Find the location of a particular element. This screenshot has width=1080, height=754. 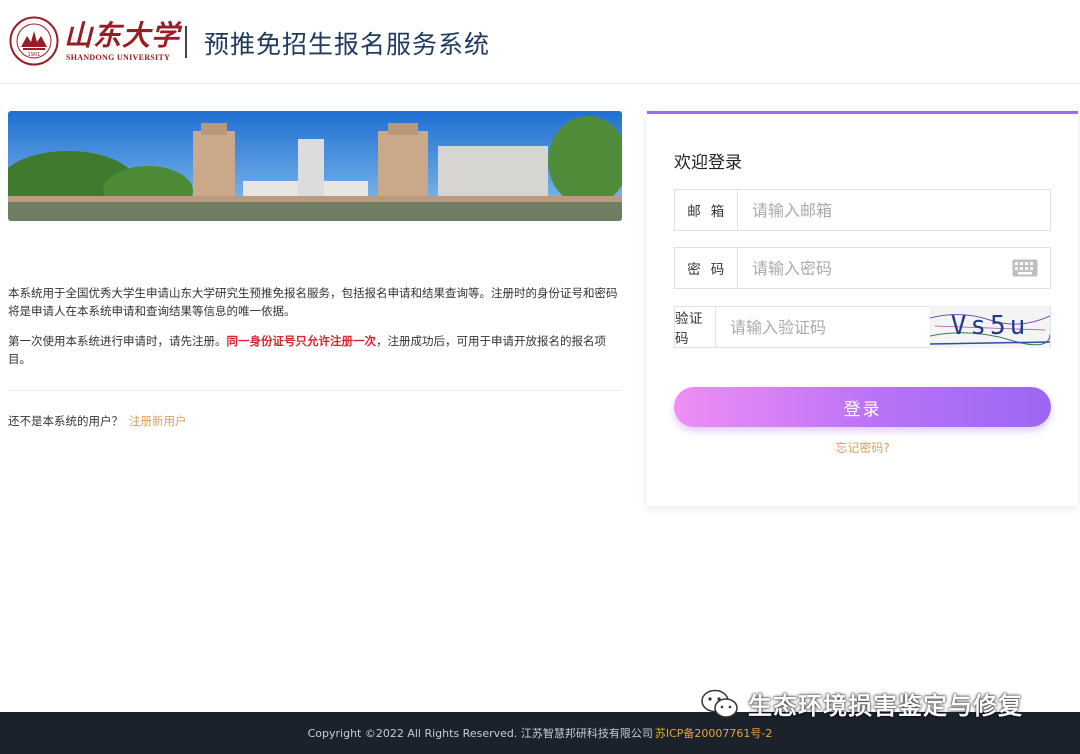

notice-warning: 同一身份证号只允许注册一次 is located at coordinates (301, 341).